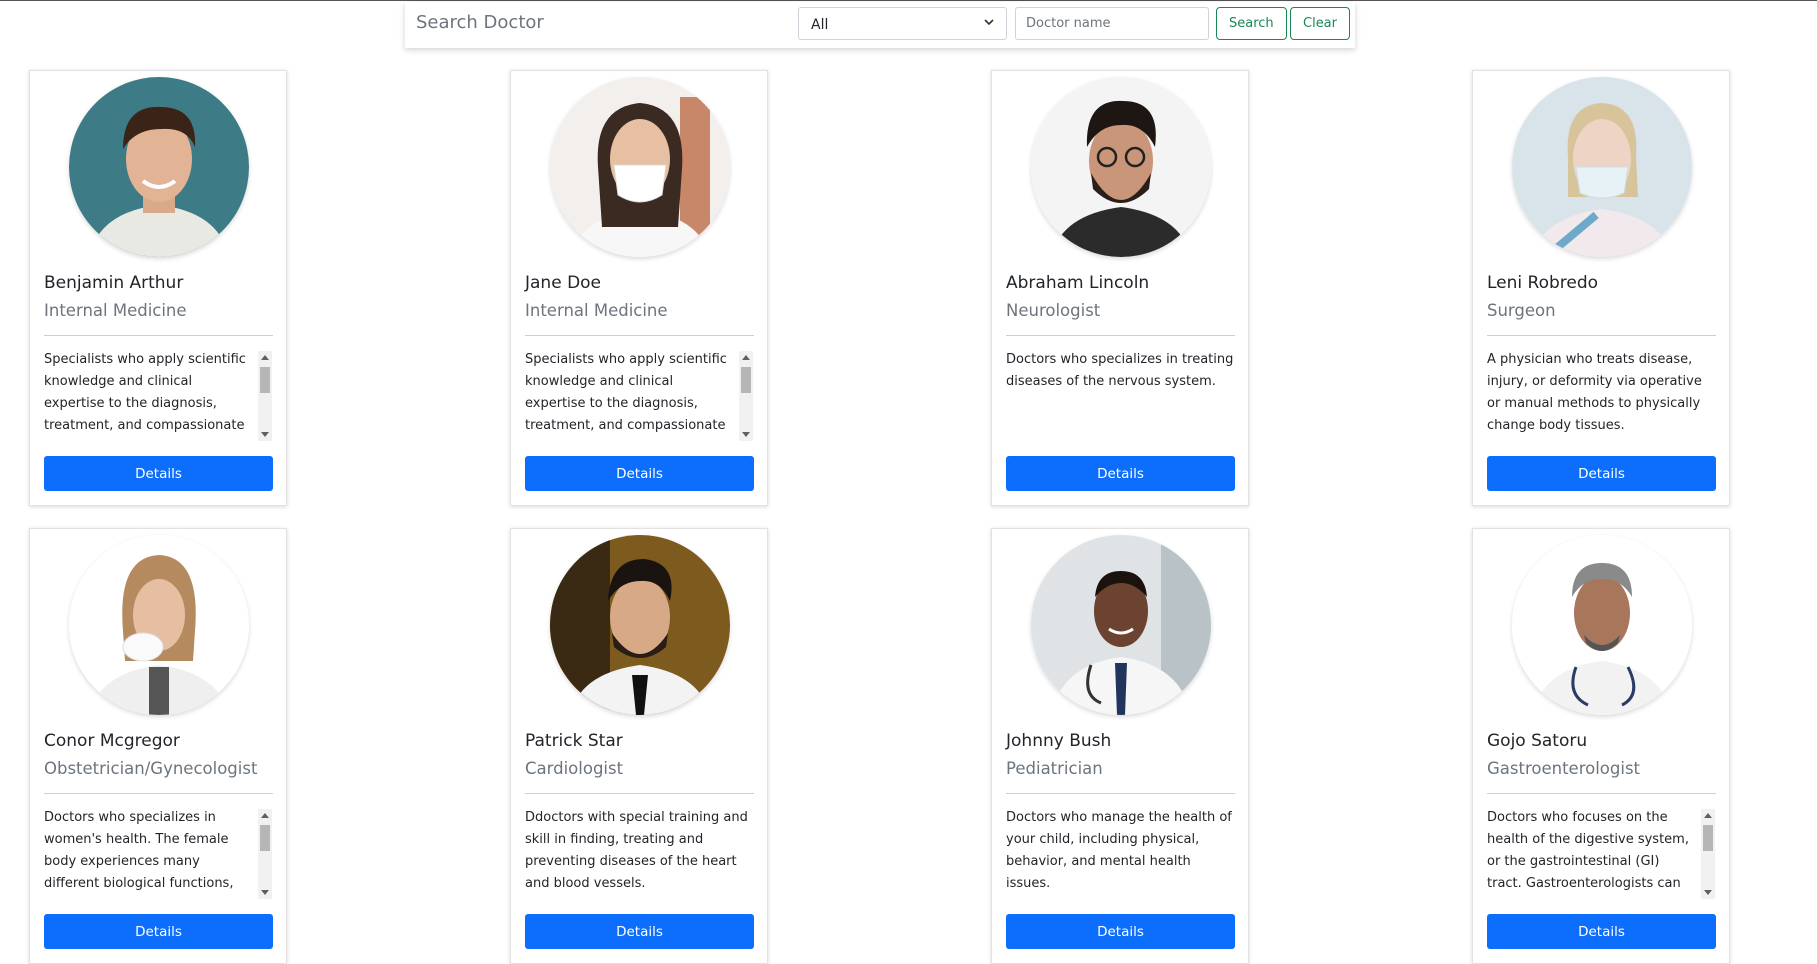 The height and width of the screenshot is (964, 1817). Describe the element at coordinates (1053, 310) in the screenshot. I see `doctor-specialty: Neurologist` at that location.